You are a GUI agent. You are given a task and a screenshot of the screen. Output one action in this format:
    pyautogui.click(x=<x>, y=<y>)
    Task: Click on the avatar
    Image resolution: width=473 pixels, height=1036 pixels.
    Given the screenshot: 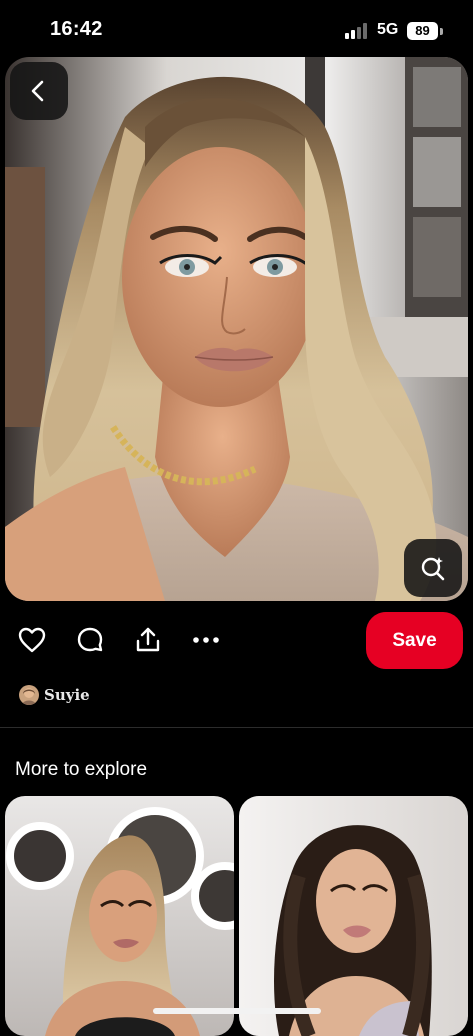 What is the action you would take?
    pyautogui.click(x=29, y=695)
    